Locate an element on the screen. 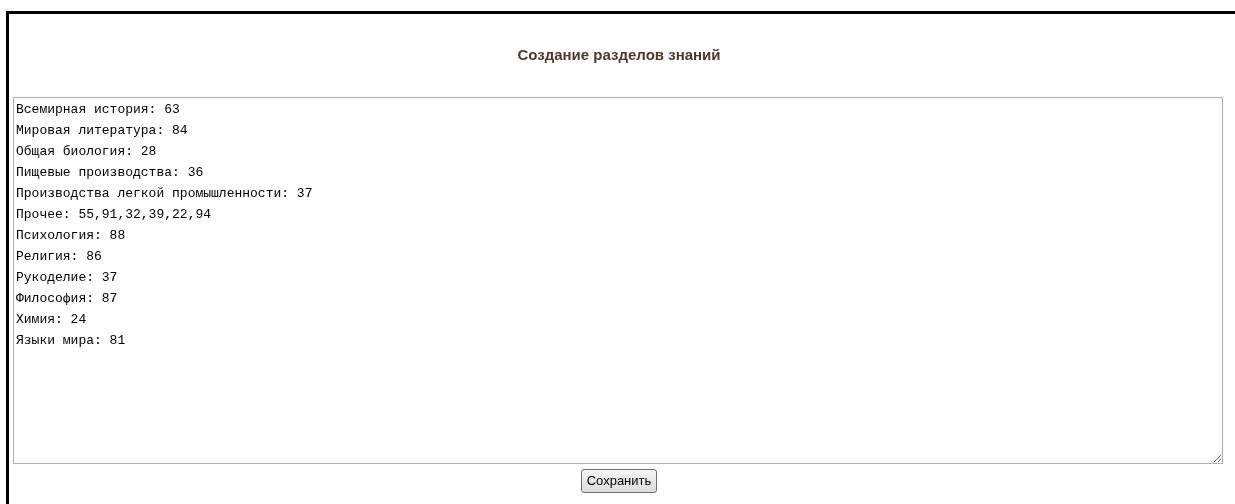  form-title: Создание разделов знаний is located at coordinates (619, 55).